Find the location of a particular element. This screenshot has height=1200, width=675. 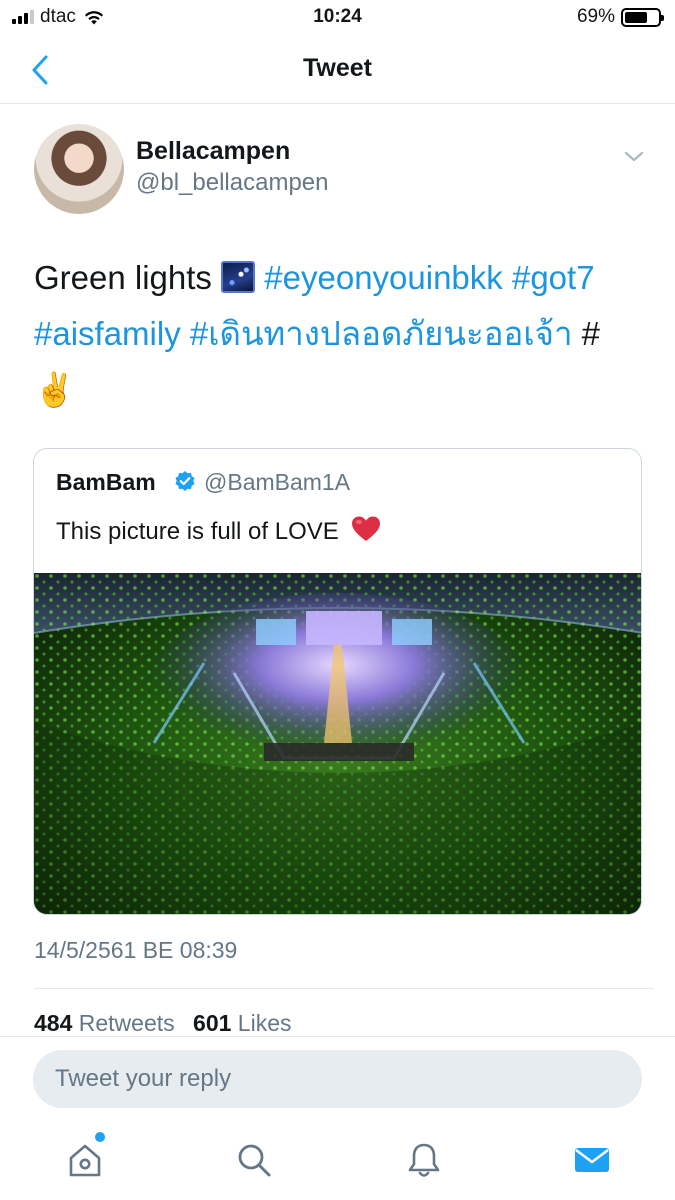

tab-search is located at coordinates (254, 1160).